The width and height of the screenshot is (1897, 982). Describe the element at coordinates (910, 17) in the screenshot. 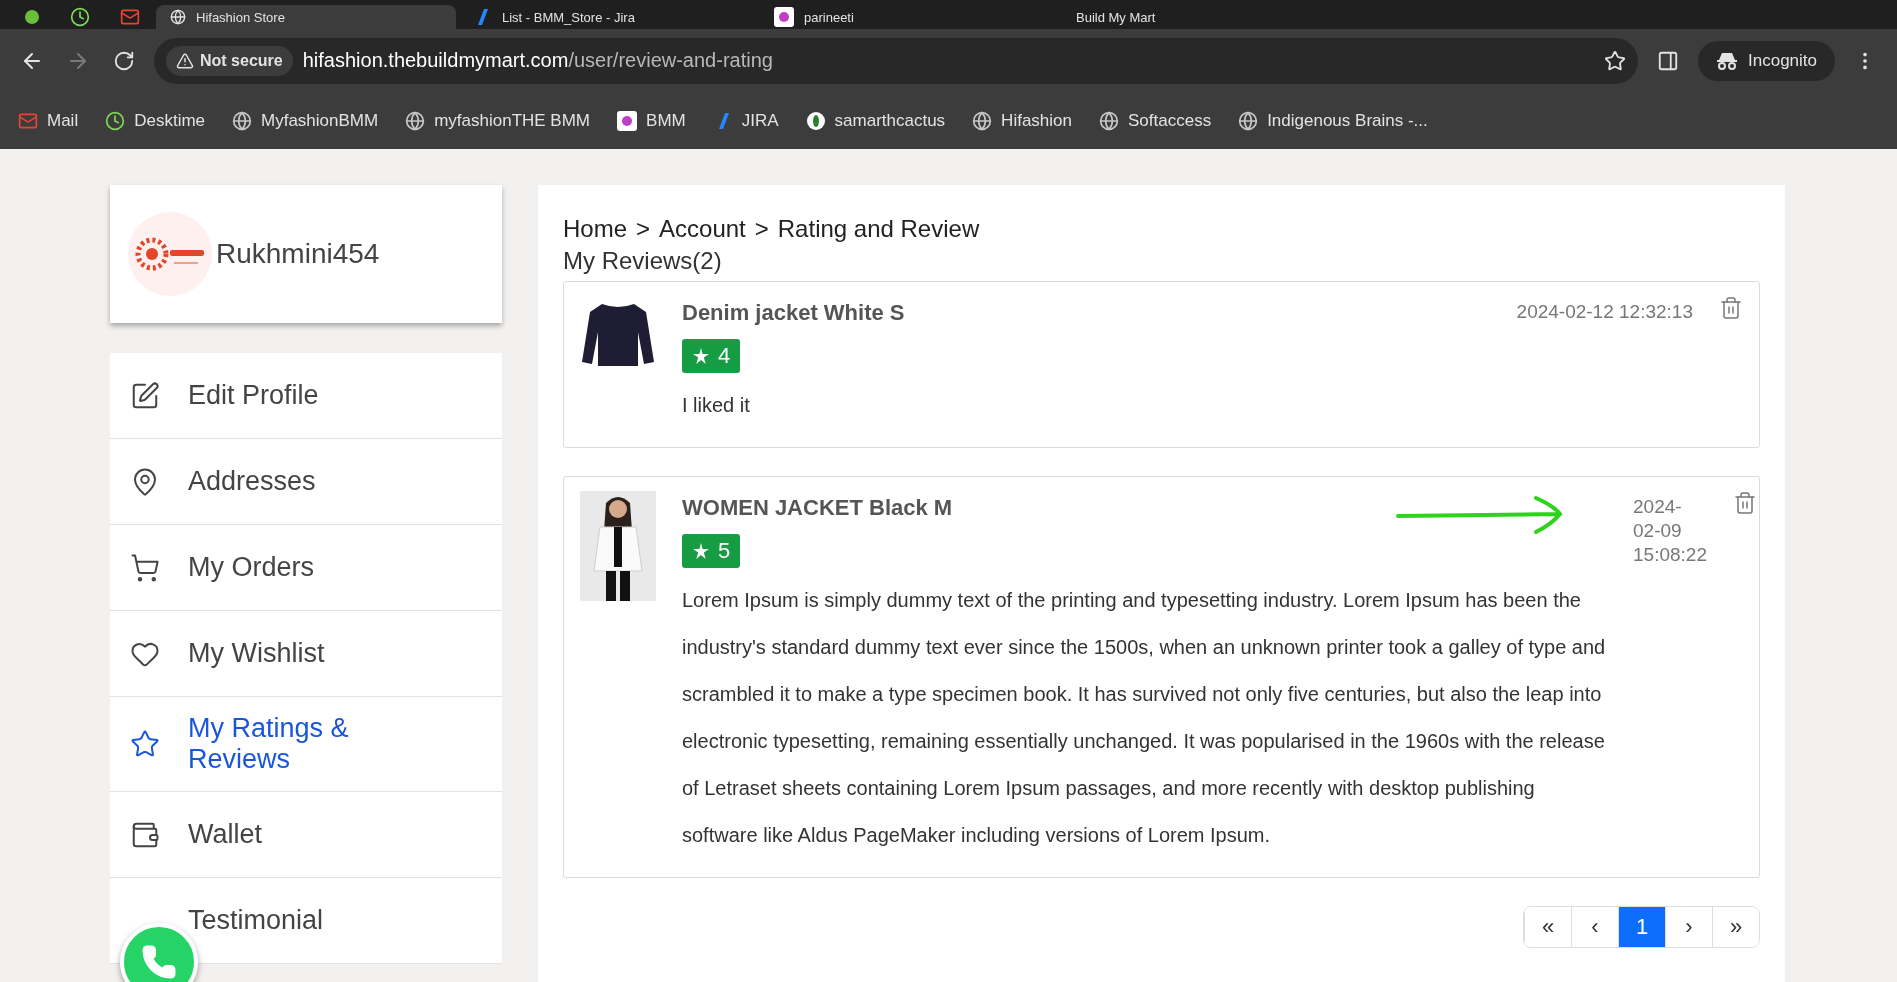

I see `browser-tab: parineeti` at that location.